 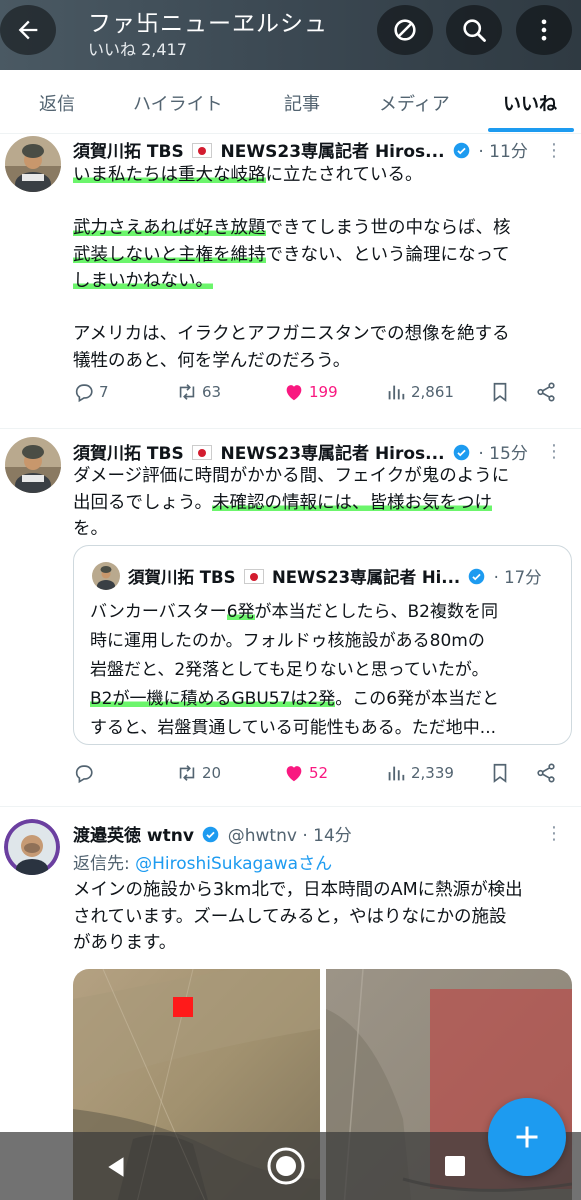 I want to click on recents-square-icon, so click(x=455, y=1166).